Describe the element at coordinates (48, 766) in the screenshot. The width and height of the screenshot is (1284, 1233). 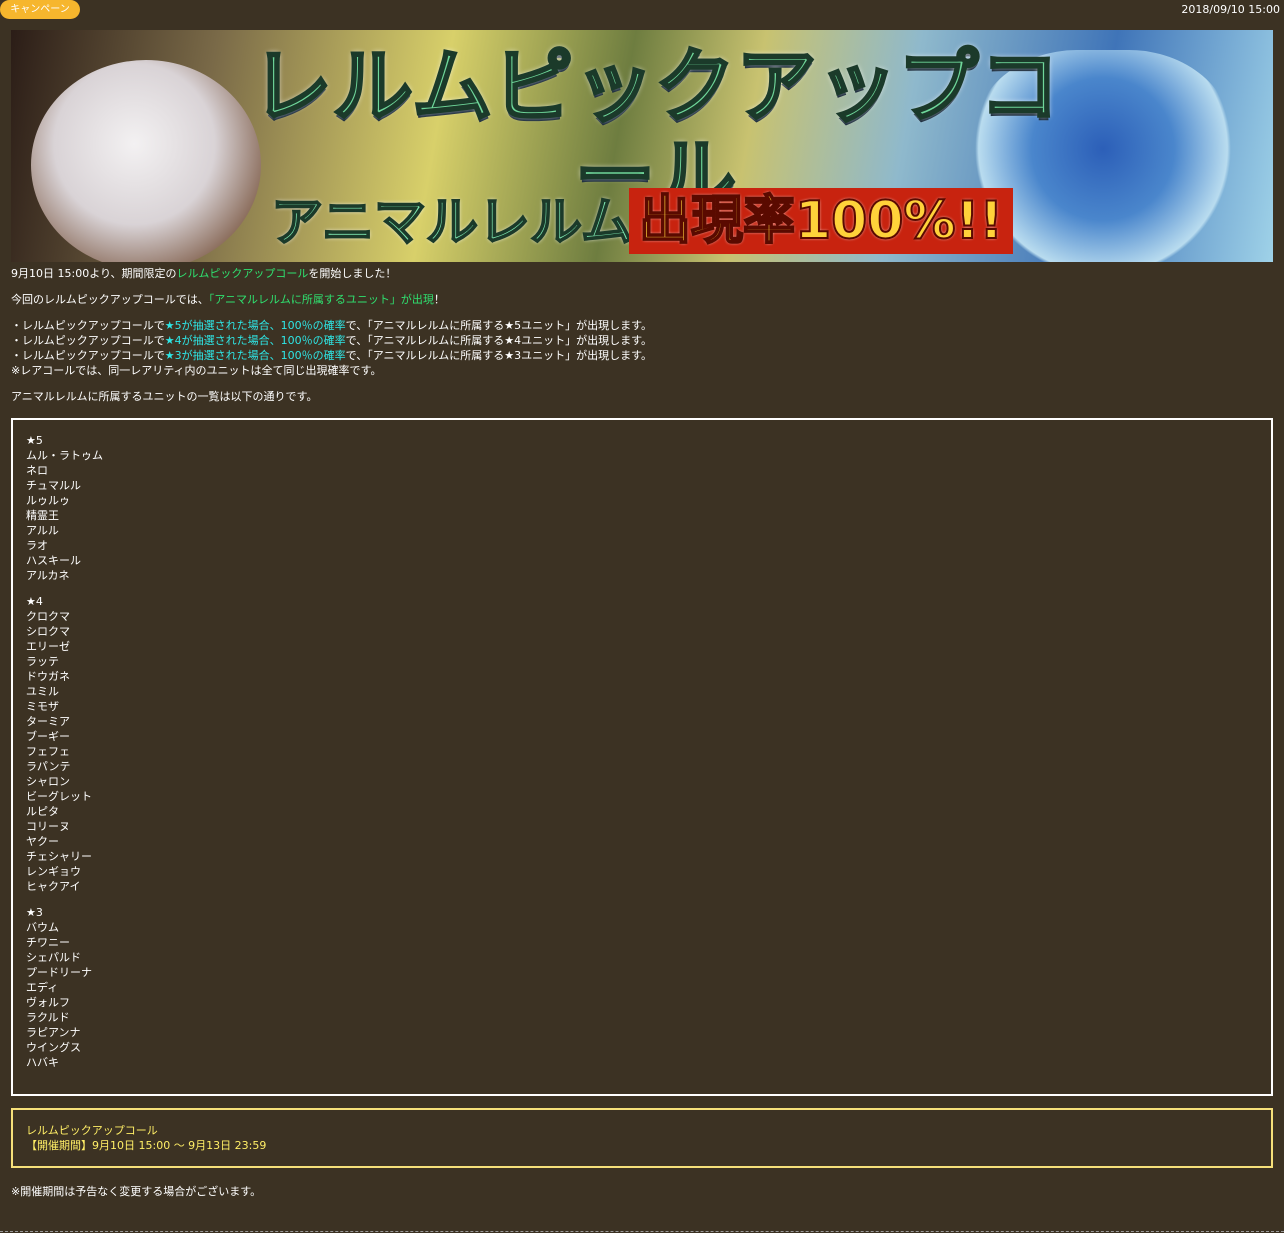
I see `unit-name: ラパンテ` at that location.